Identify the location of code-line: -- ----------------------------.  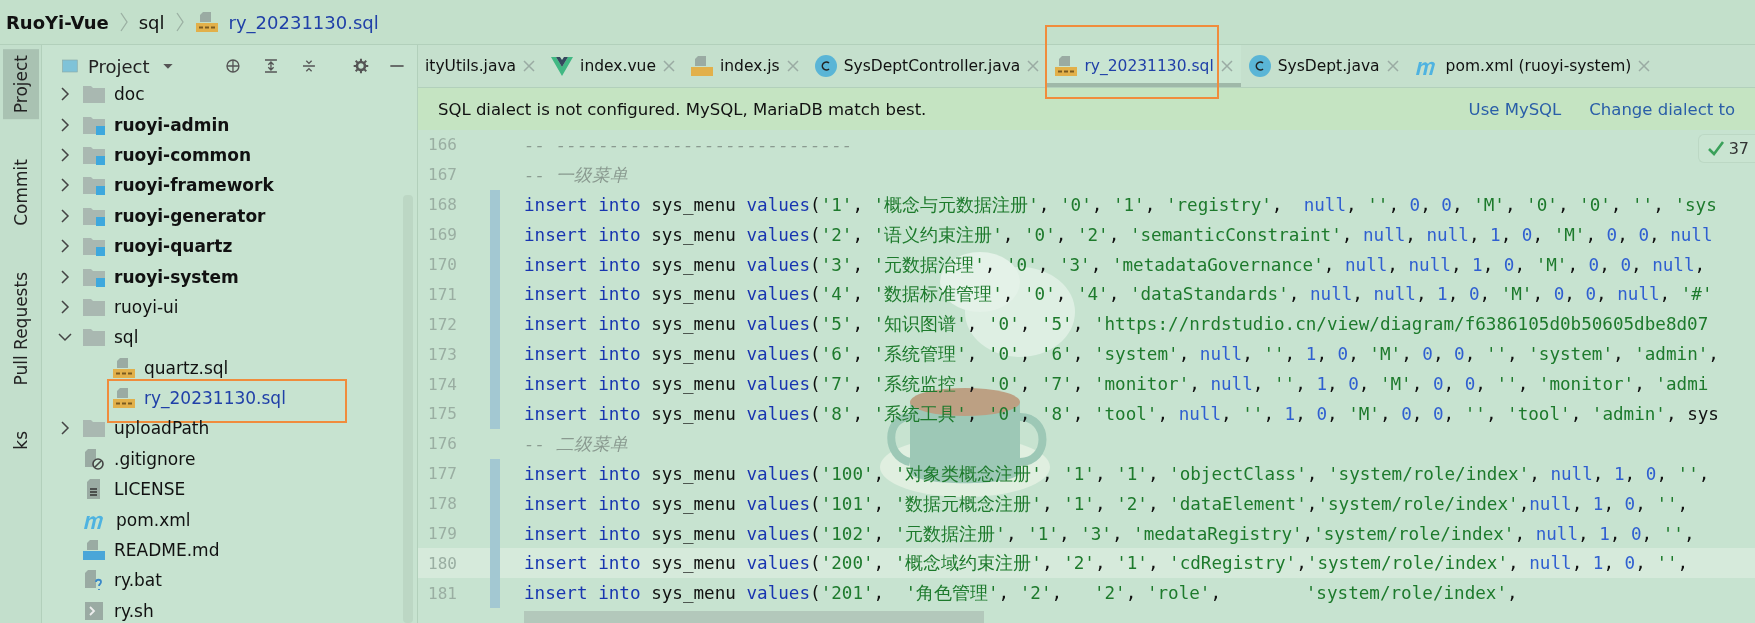
(688, 144).